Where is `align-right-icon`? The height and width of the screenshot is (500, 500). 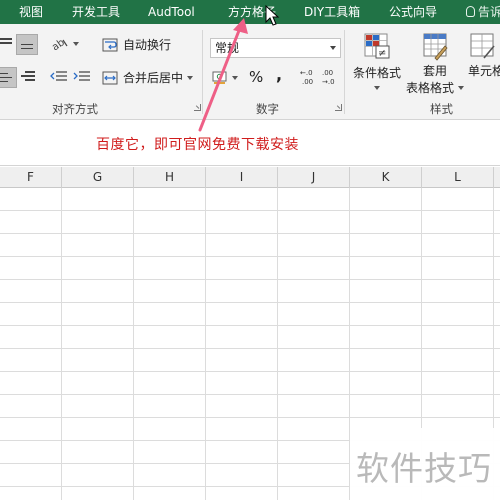 align-right-icon is located at coordinates (29, 77).